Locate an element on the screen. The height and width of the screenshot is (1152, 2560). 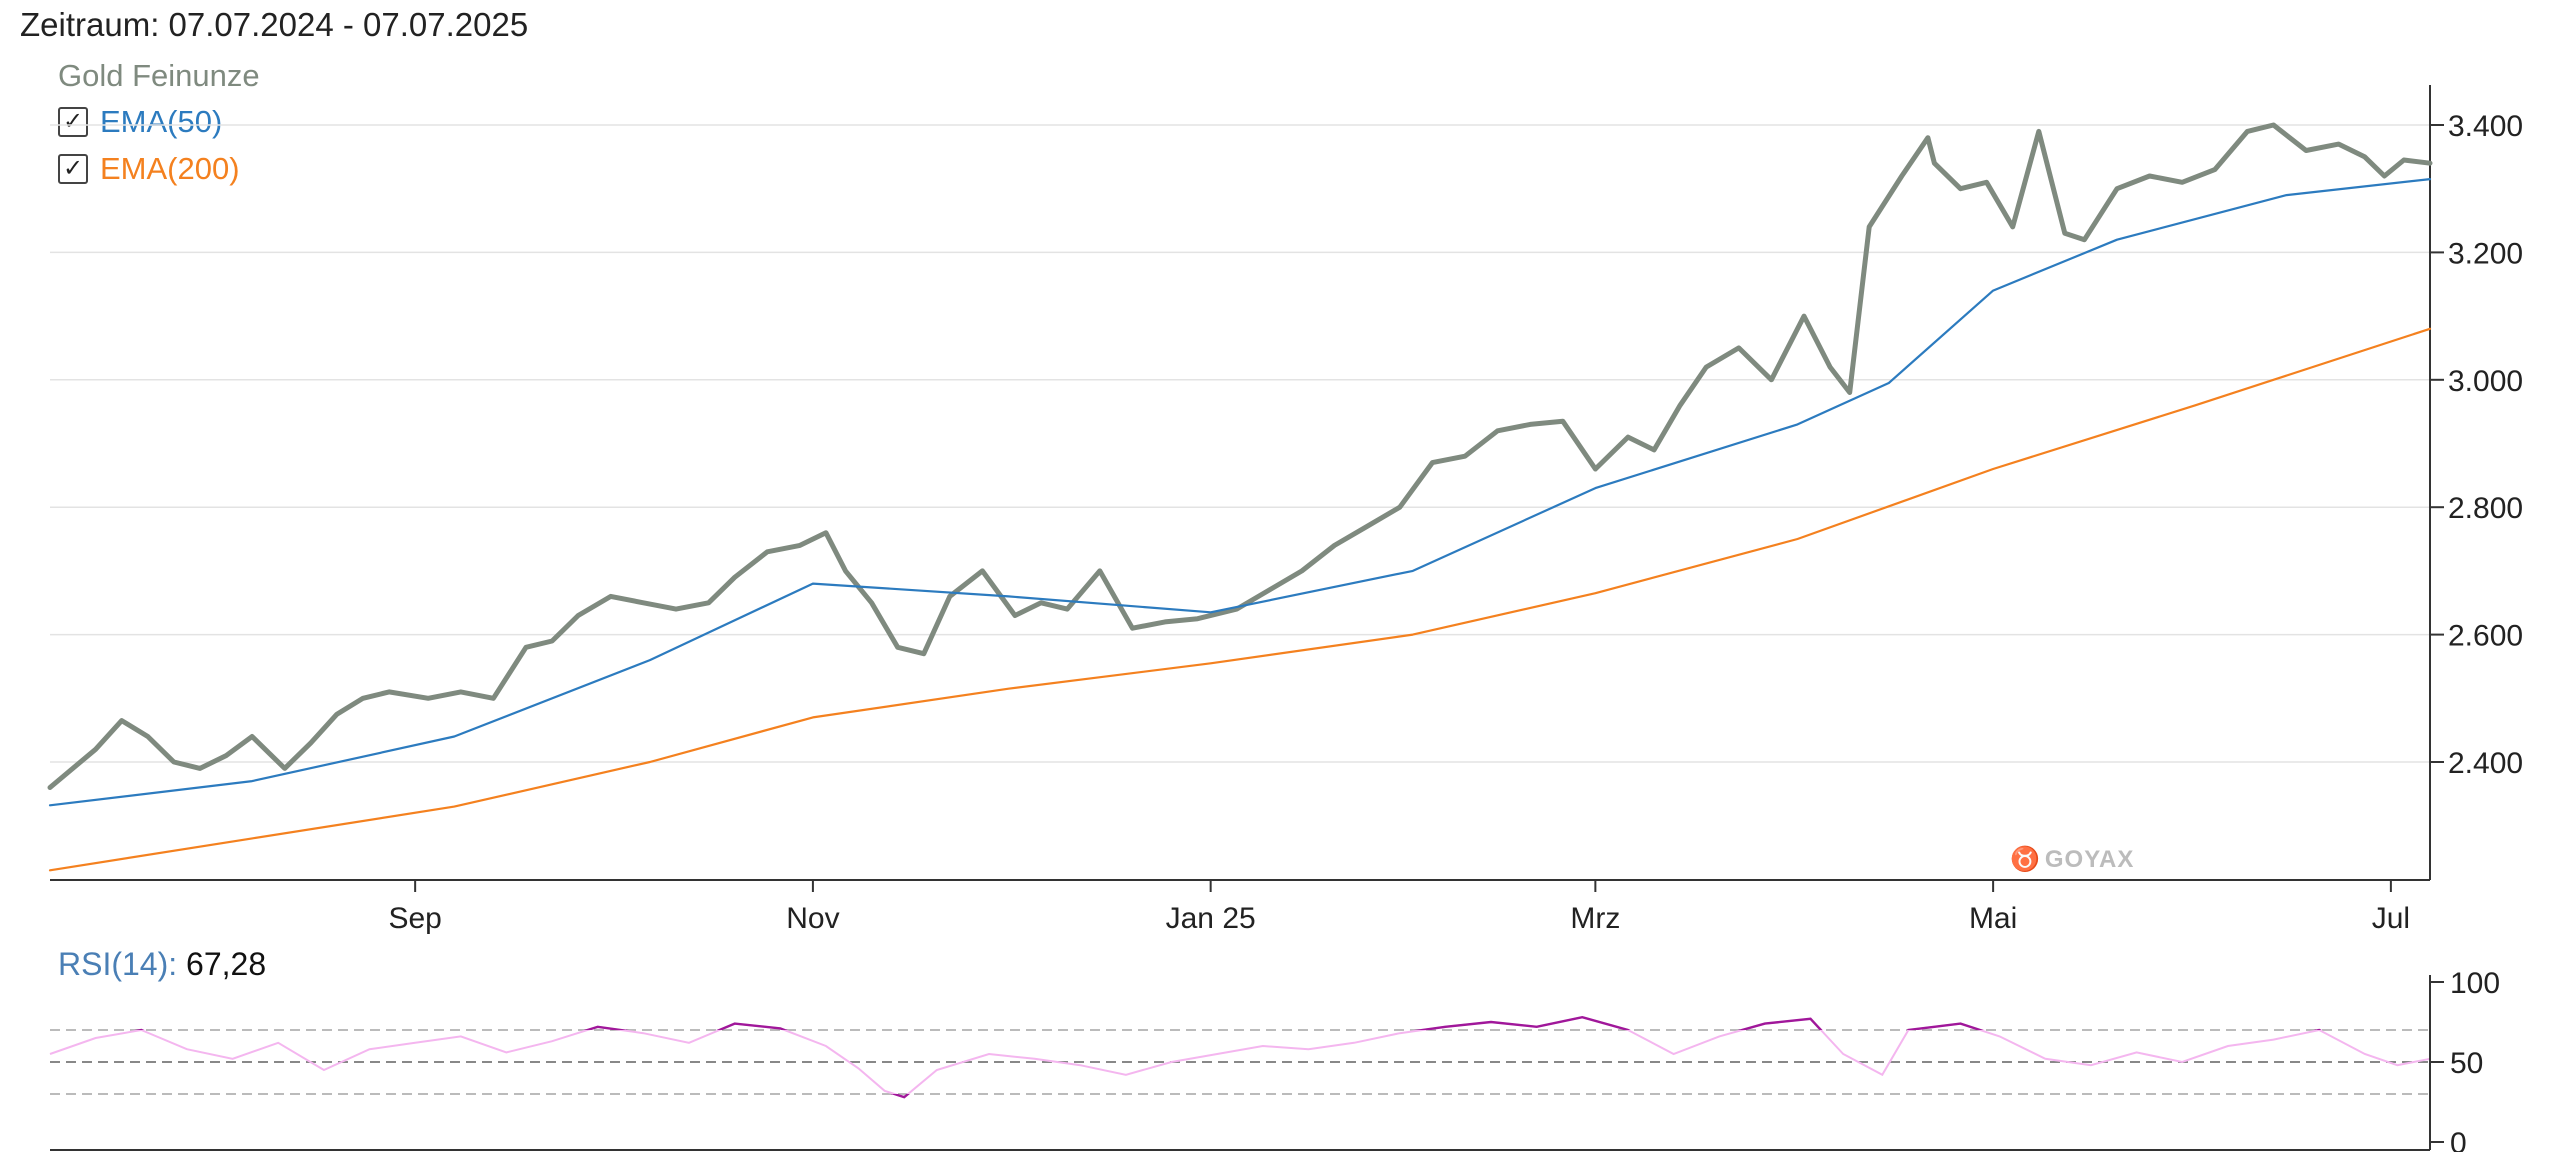
rsi-y-tick-label: 50 is located at coordinates (2466, 1063).